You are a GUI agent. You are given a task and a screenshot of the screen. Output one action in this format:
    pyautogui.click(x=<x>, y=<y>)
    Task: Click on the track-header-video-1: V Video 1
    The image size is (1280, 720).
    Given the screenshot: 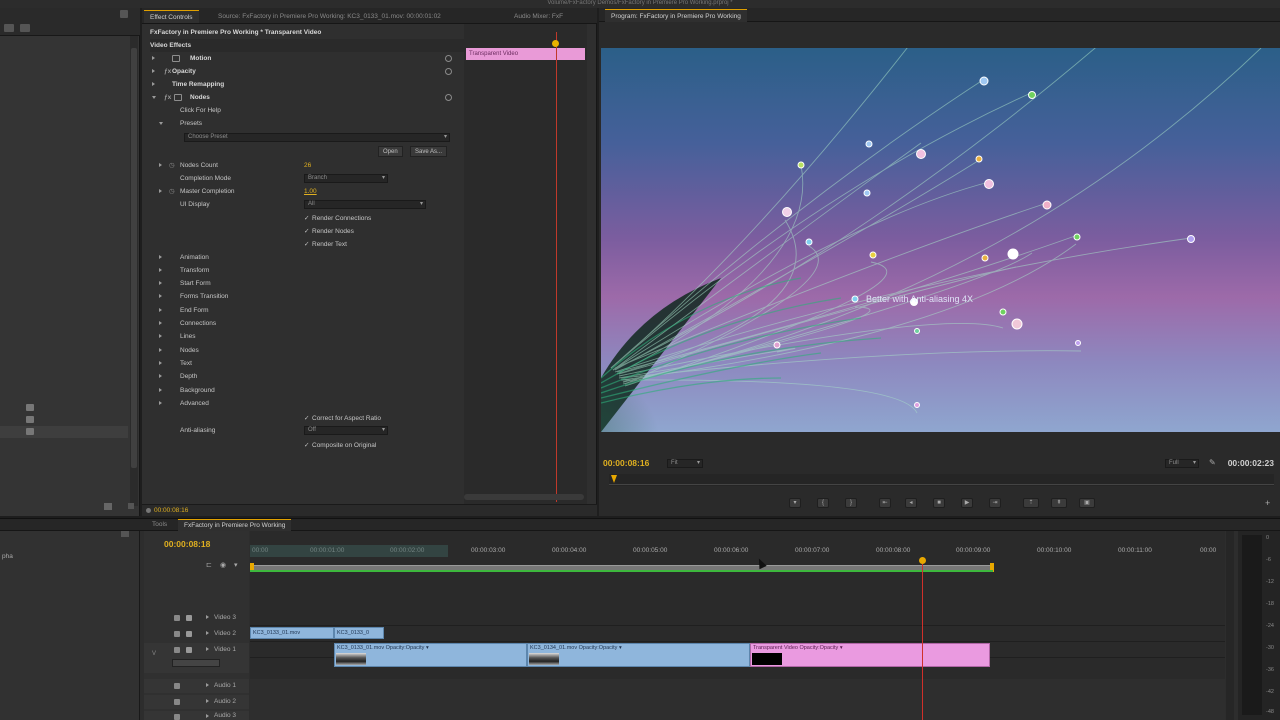 What is the action you would take?
    pyautogui.click(x=196, y=658)
    